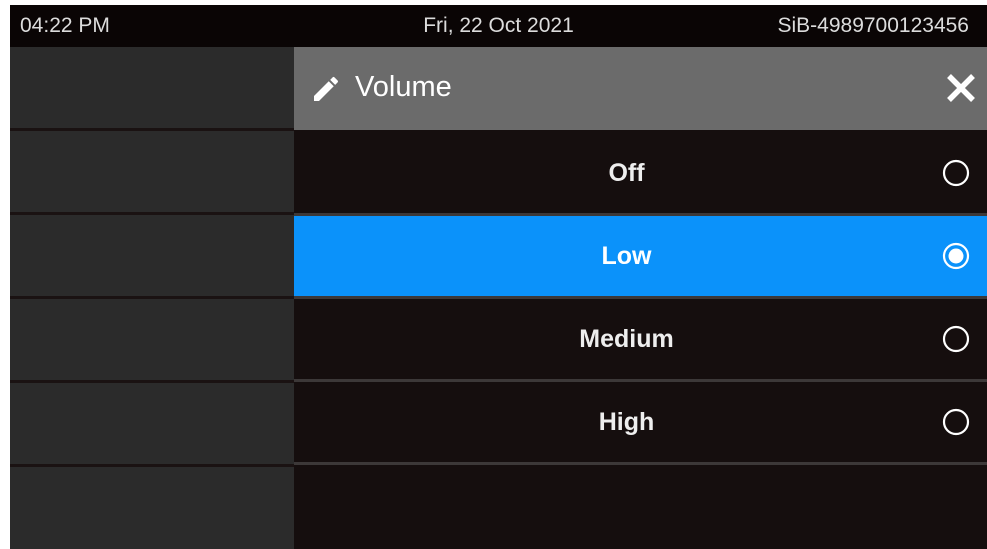 The image size is (987, 549). Describe the element at coordinates (626, 256) in the screenshot. I see `option-label: Low` at that location.